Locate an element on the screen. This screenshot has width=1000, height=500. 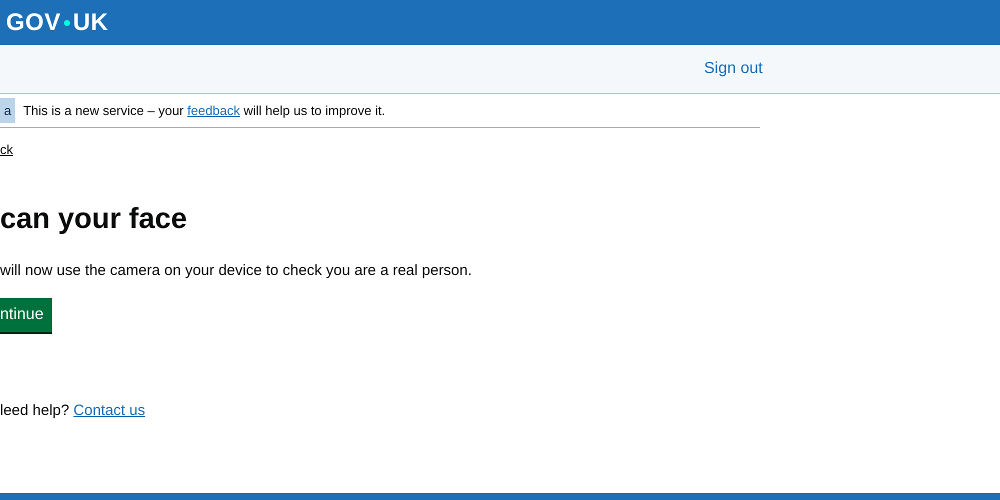
logo-text: UK is located at coordinates (90, 23).